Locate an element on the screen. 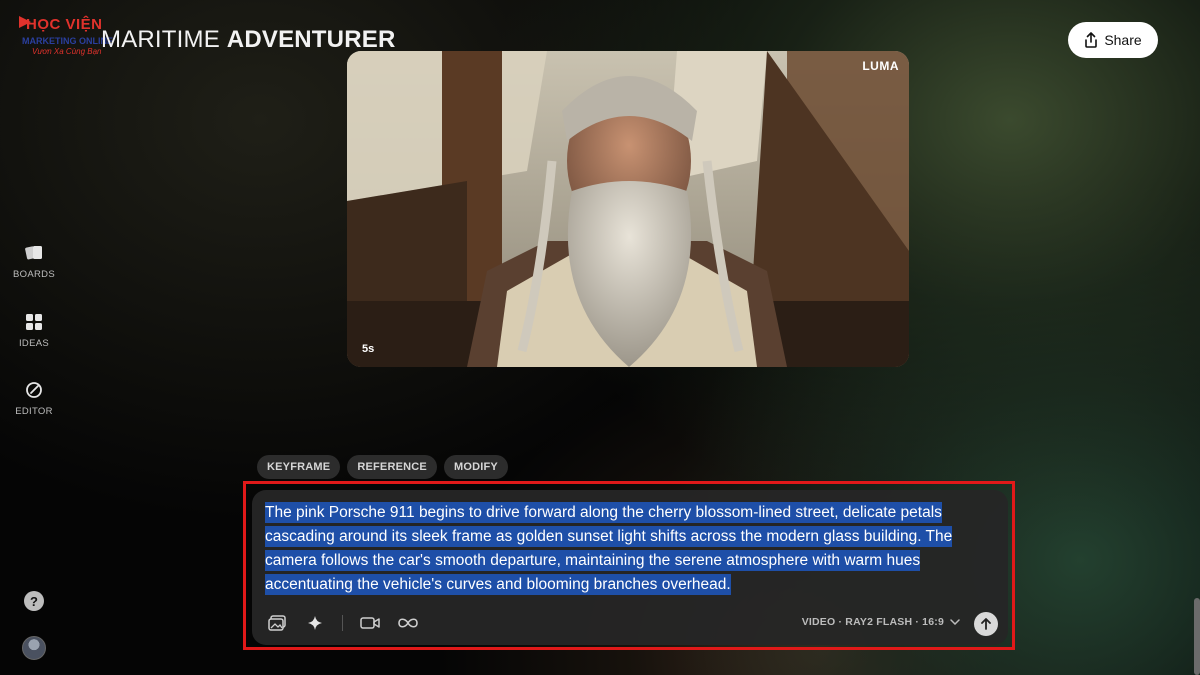 The image size is (1200, 675). sidebar: BOARDS IDEAS EDITOR ? is located at coordinates (34, 337).